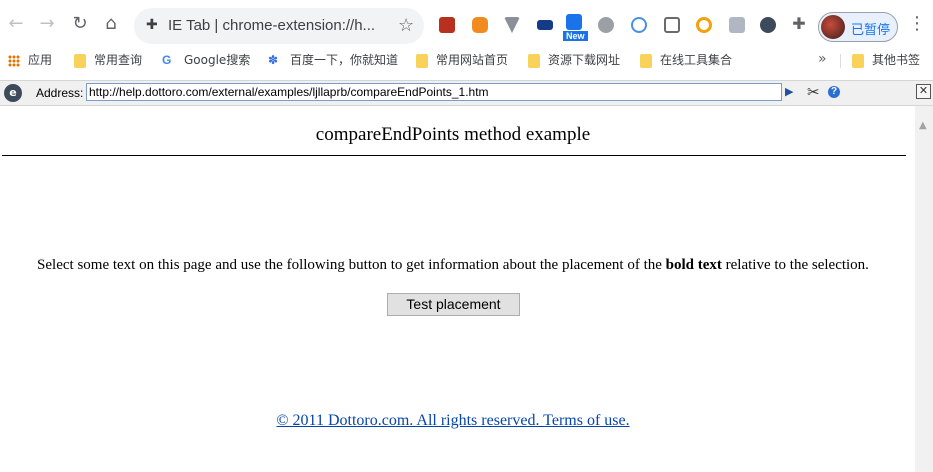 This screenshot has height=472, width=933. What do you see at coordinates (833, 27) in the screenshot?
I see `avatar` at bounding box center [833, 27].